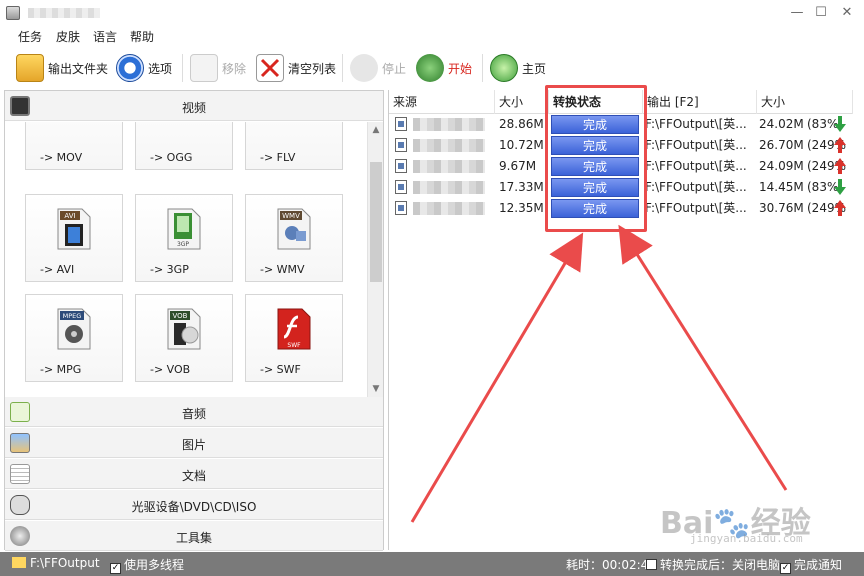  What do you see at coordinates (74, 329) in the screenshot?
I see `mpeg-file-icon: MPEG` at bounding box center [74, 329].